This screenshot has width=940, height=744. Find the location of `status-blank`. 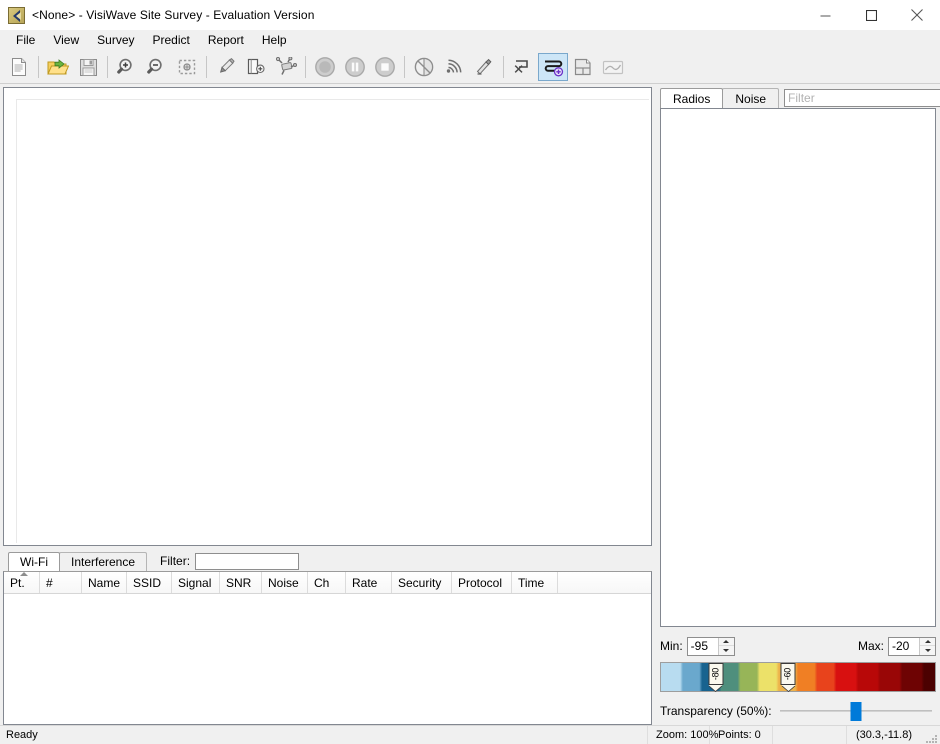

status-blank is located at coordinates (810, 734).